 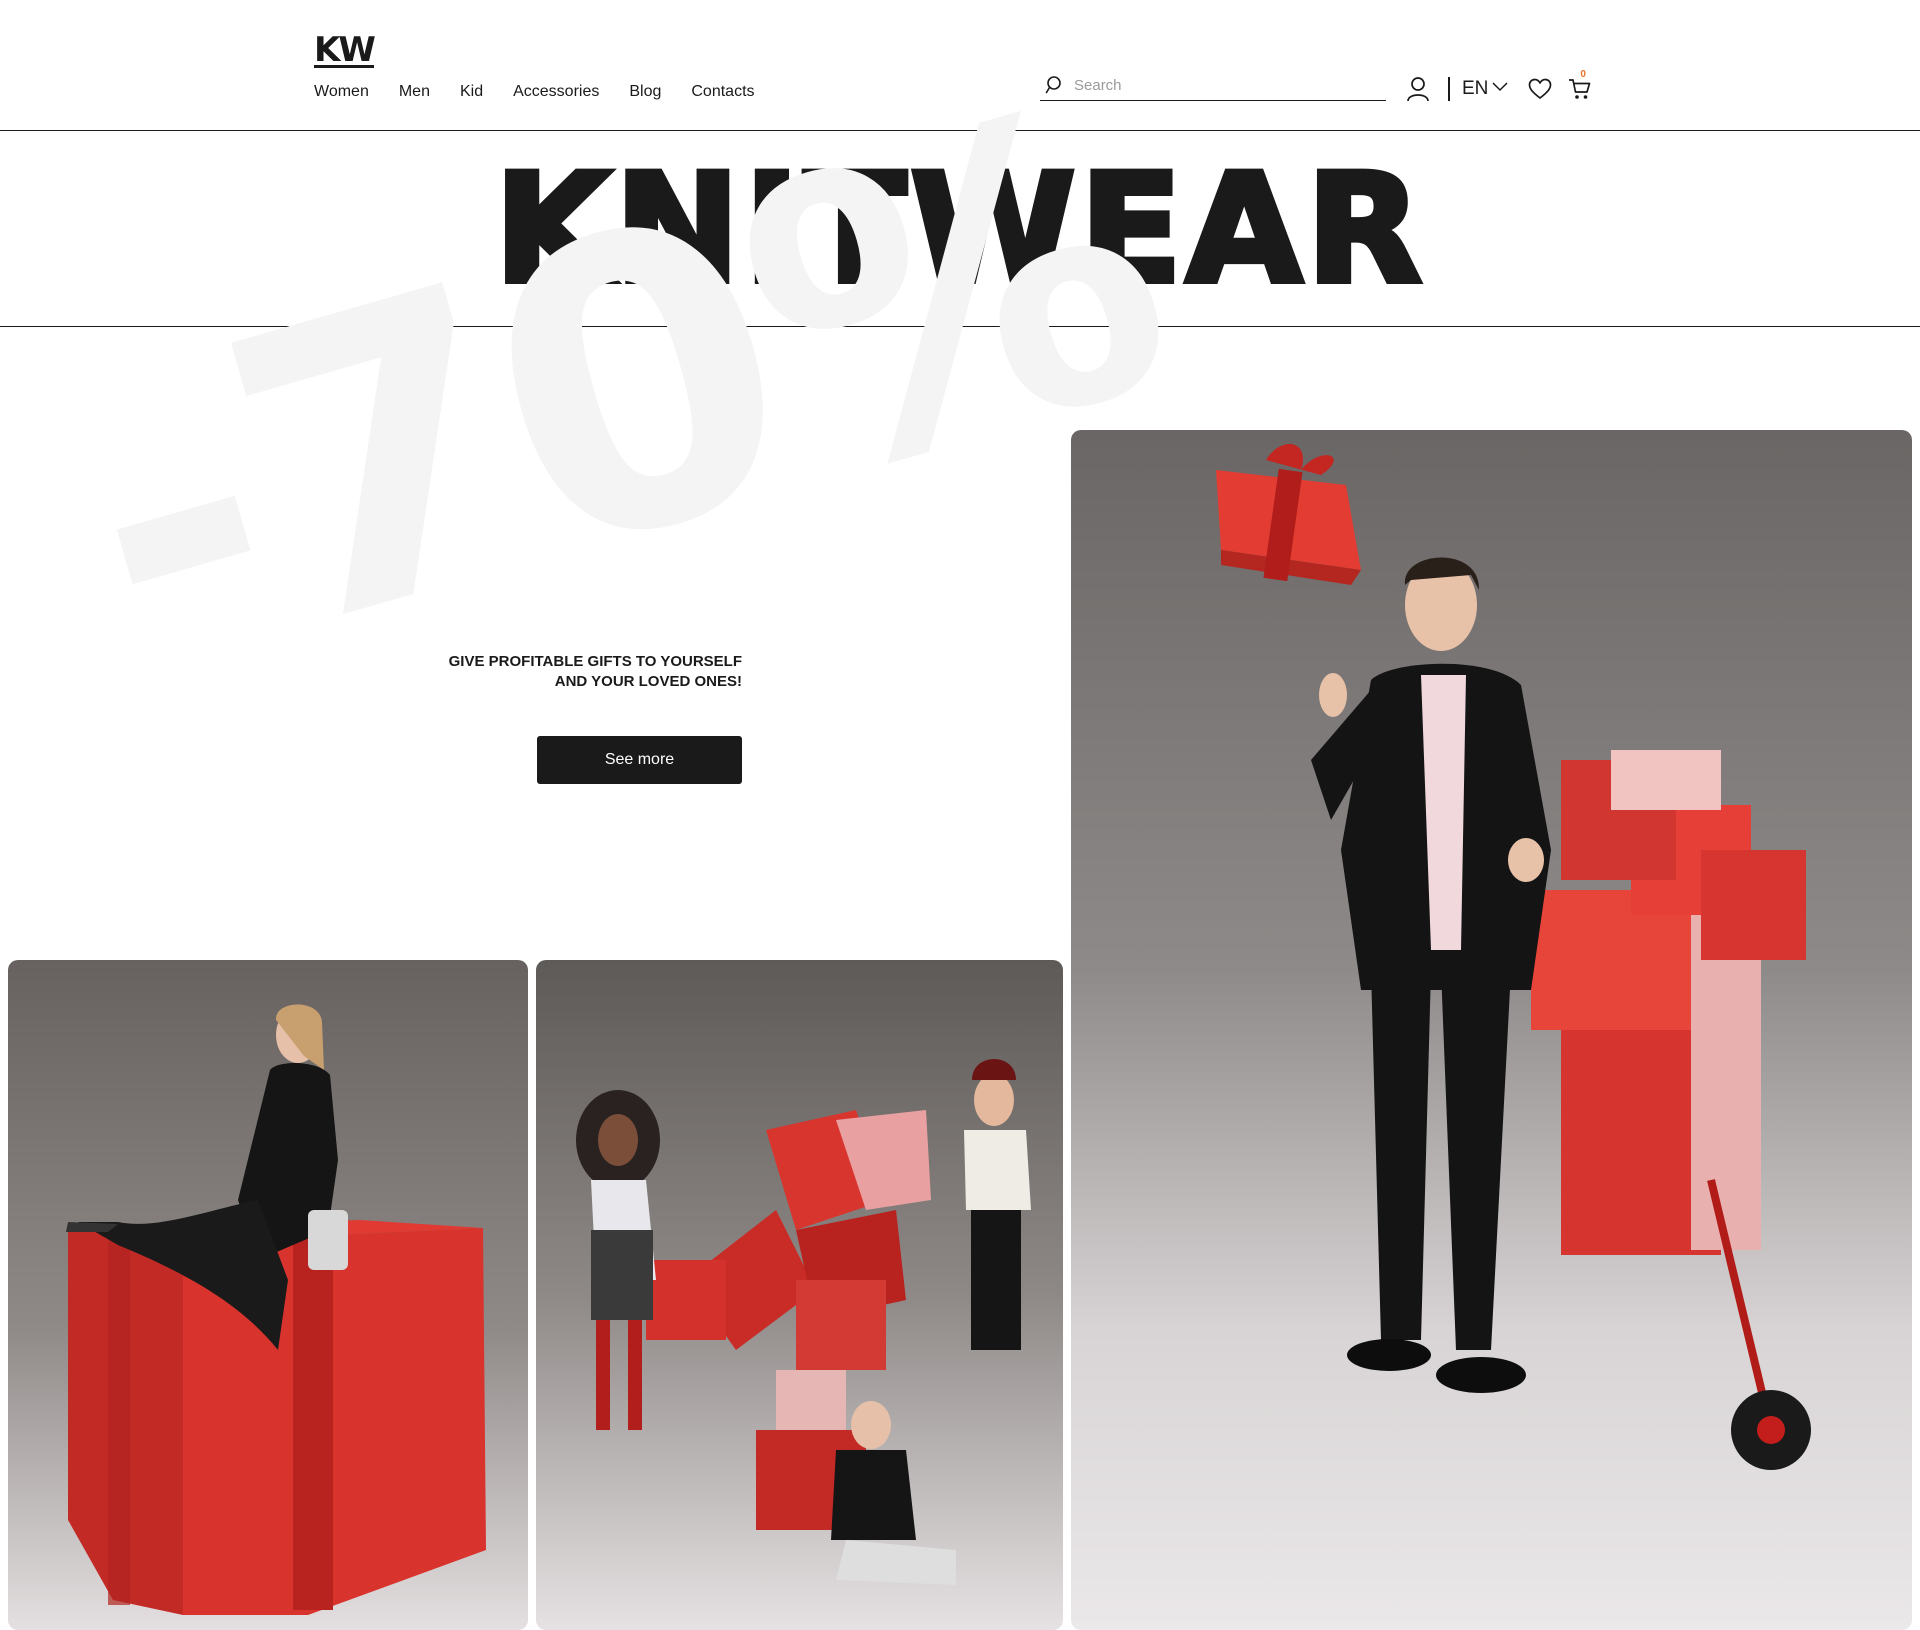 I want to click on nav-item-accessories: Accessories, so click(x=556, y=92).